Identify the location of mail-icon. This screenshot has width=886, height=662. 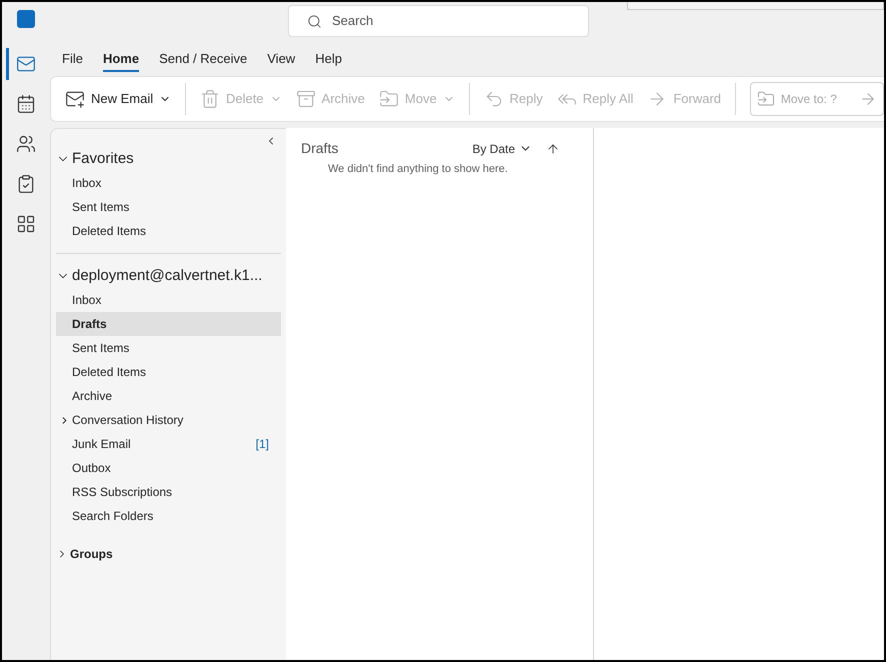
(26, 64).